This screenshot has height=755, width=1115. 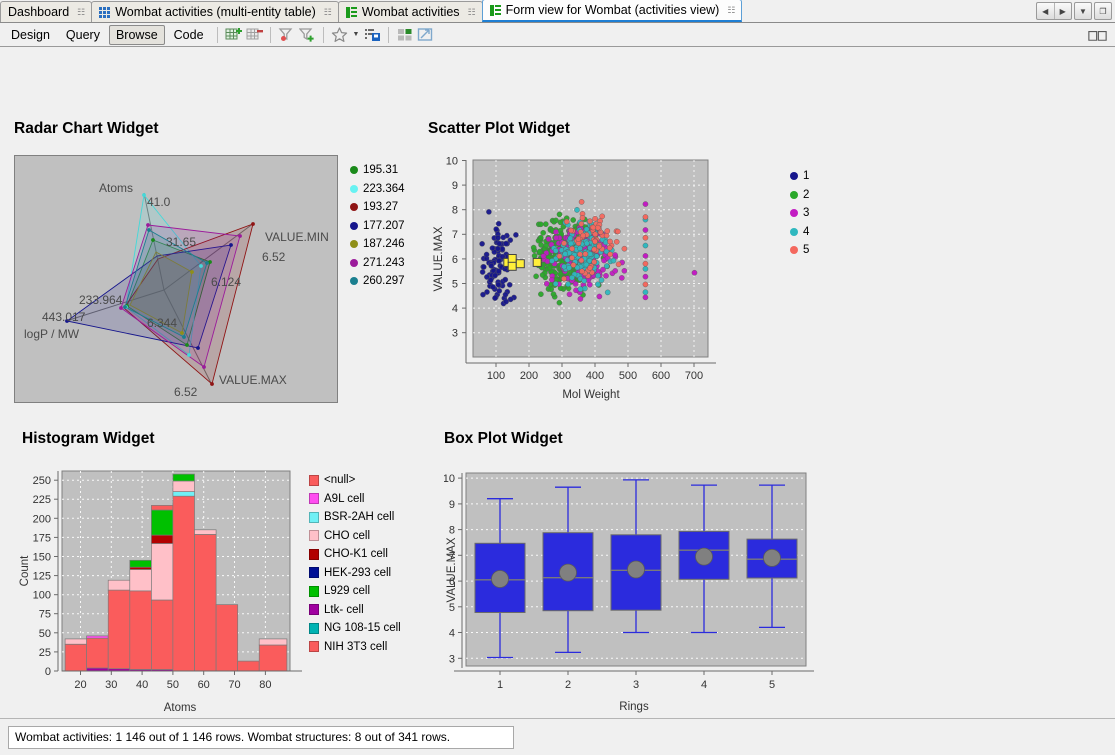 I want to click on radar-value-3165: 31.65, so click(x=181, y=242).